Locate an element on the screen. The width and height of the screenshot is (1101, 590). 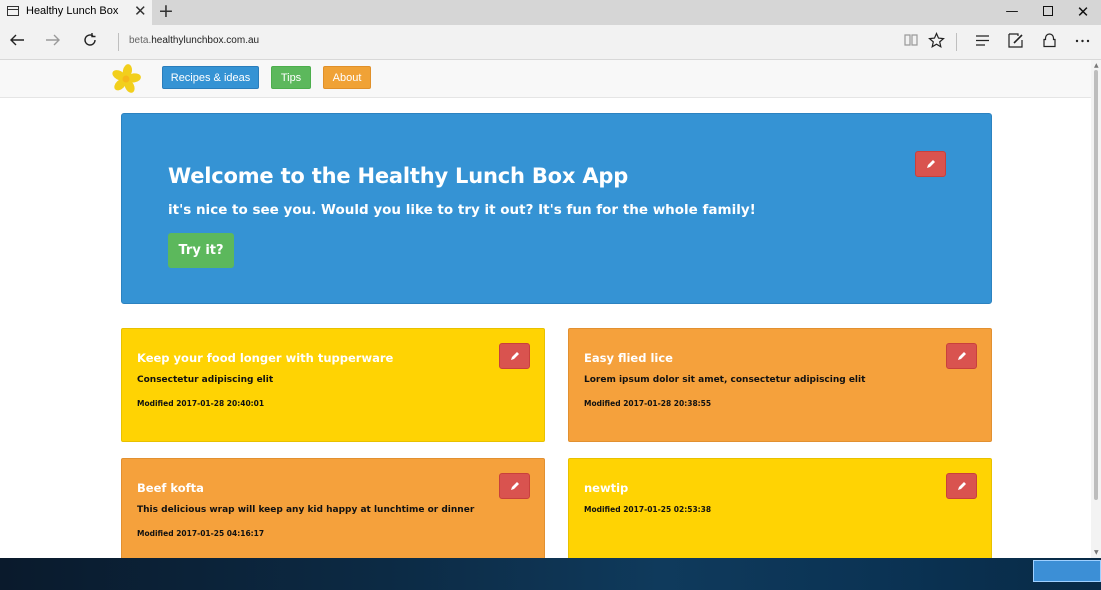
more-button is located at coordinates (1082, 41).